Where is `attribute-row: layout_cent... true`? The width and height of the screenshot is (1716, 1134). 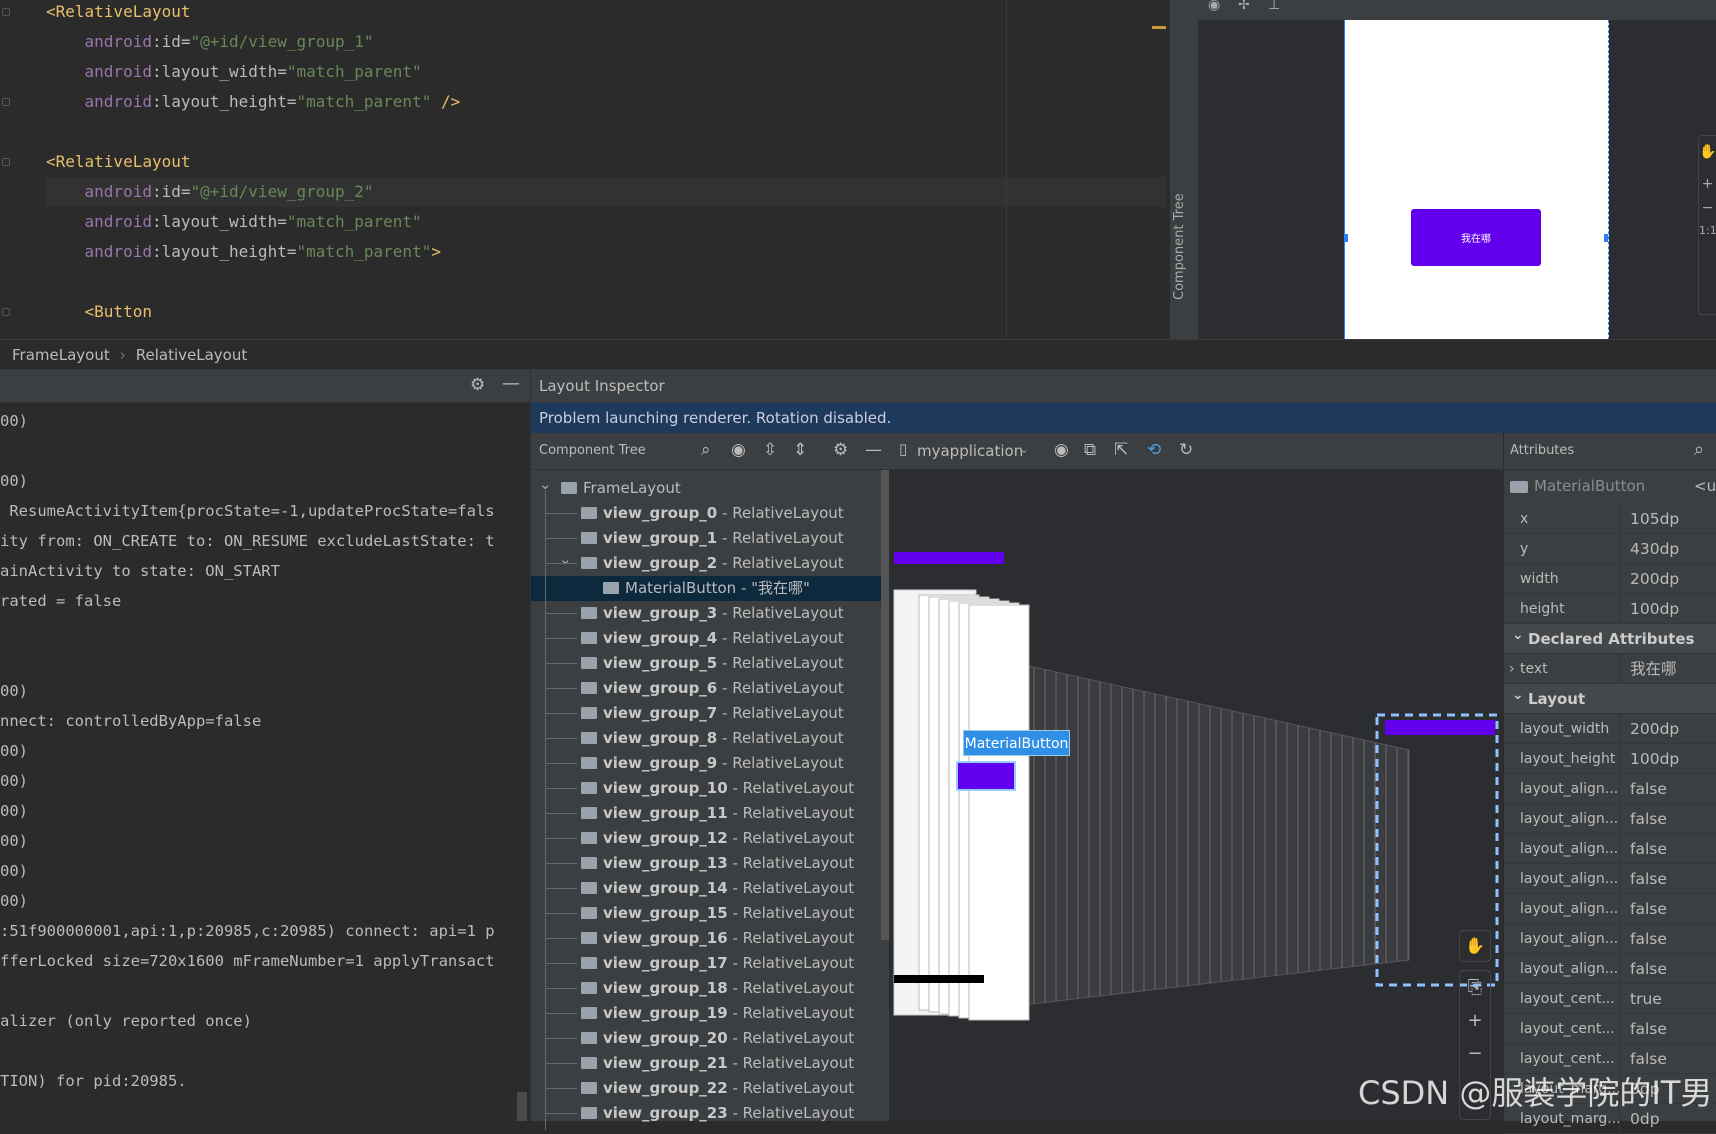
attribute-row: layout_cent... true is located at coordinates (1610, 999).